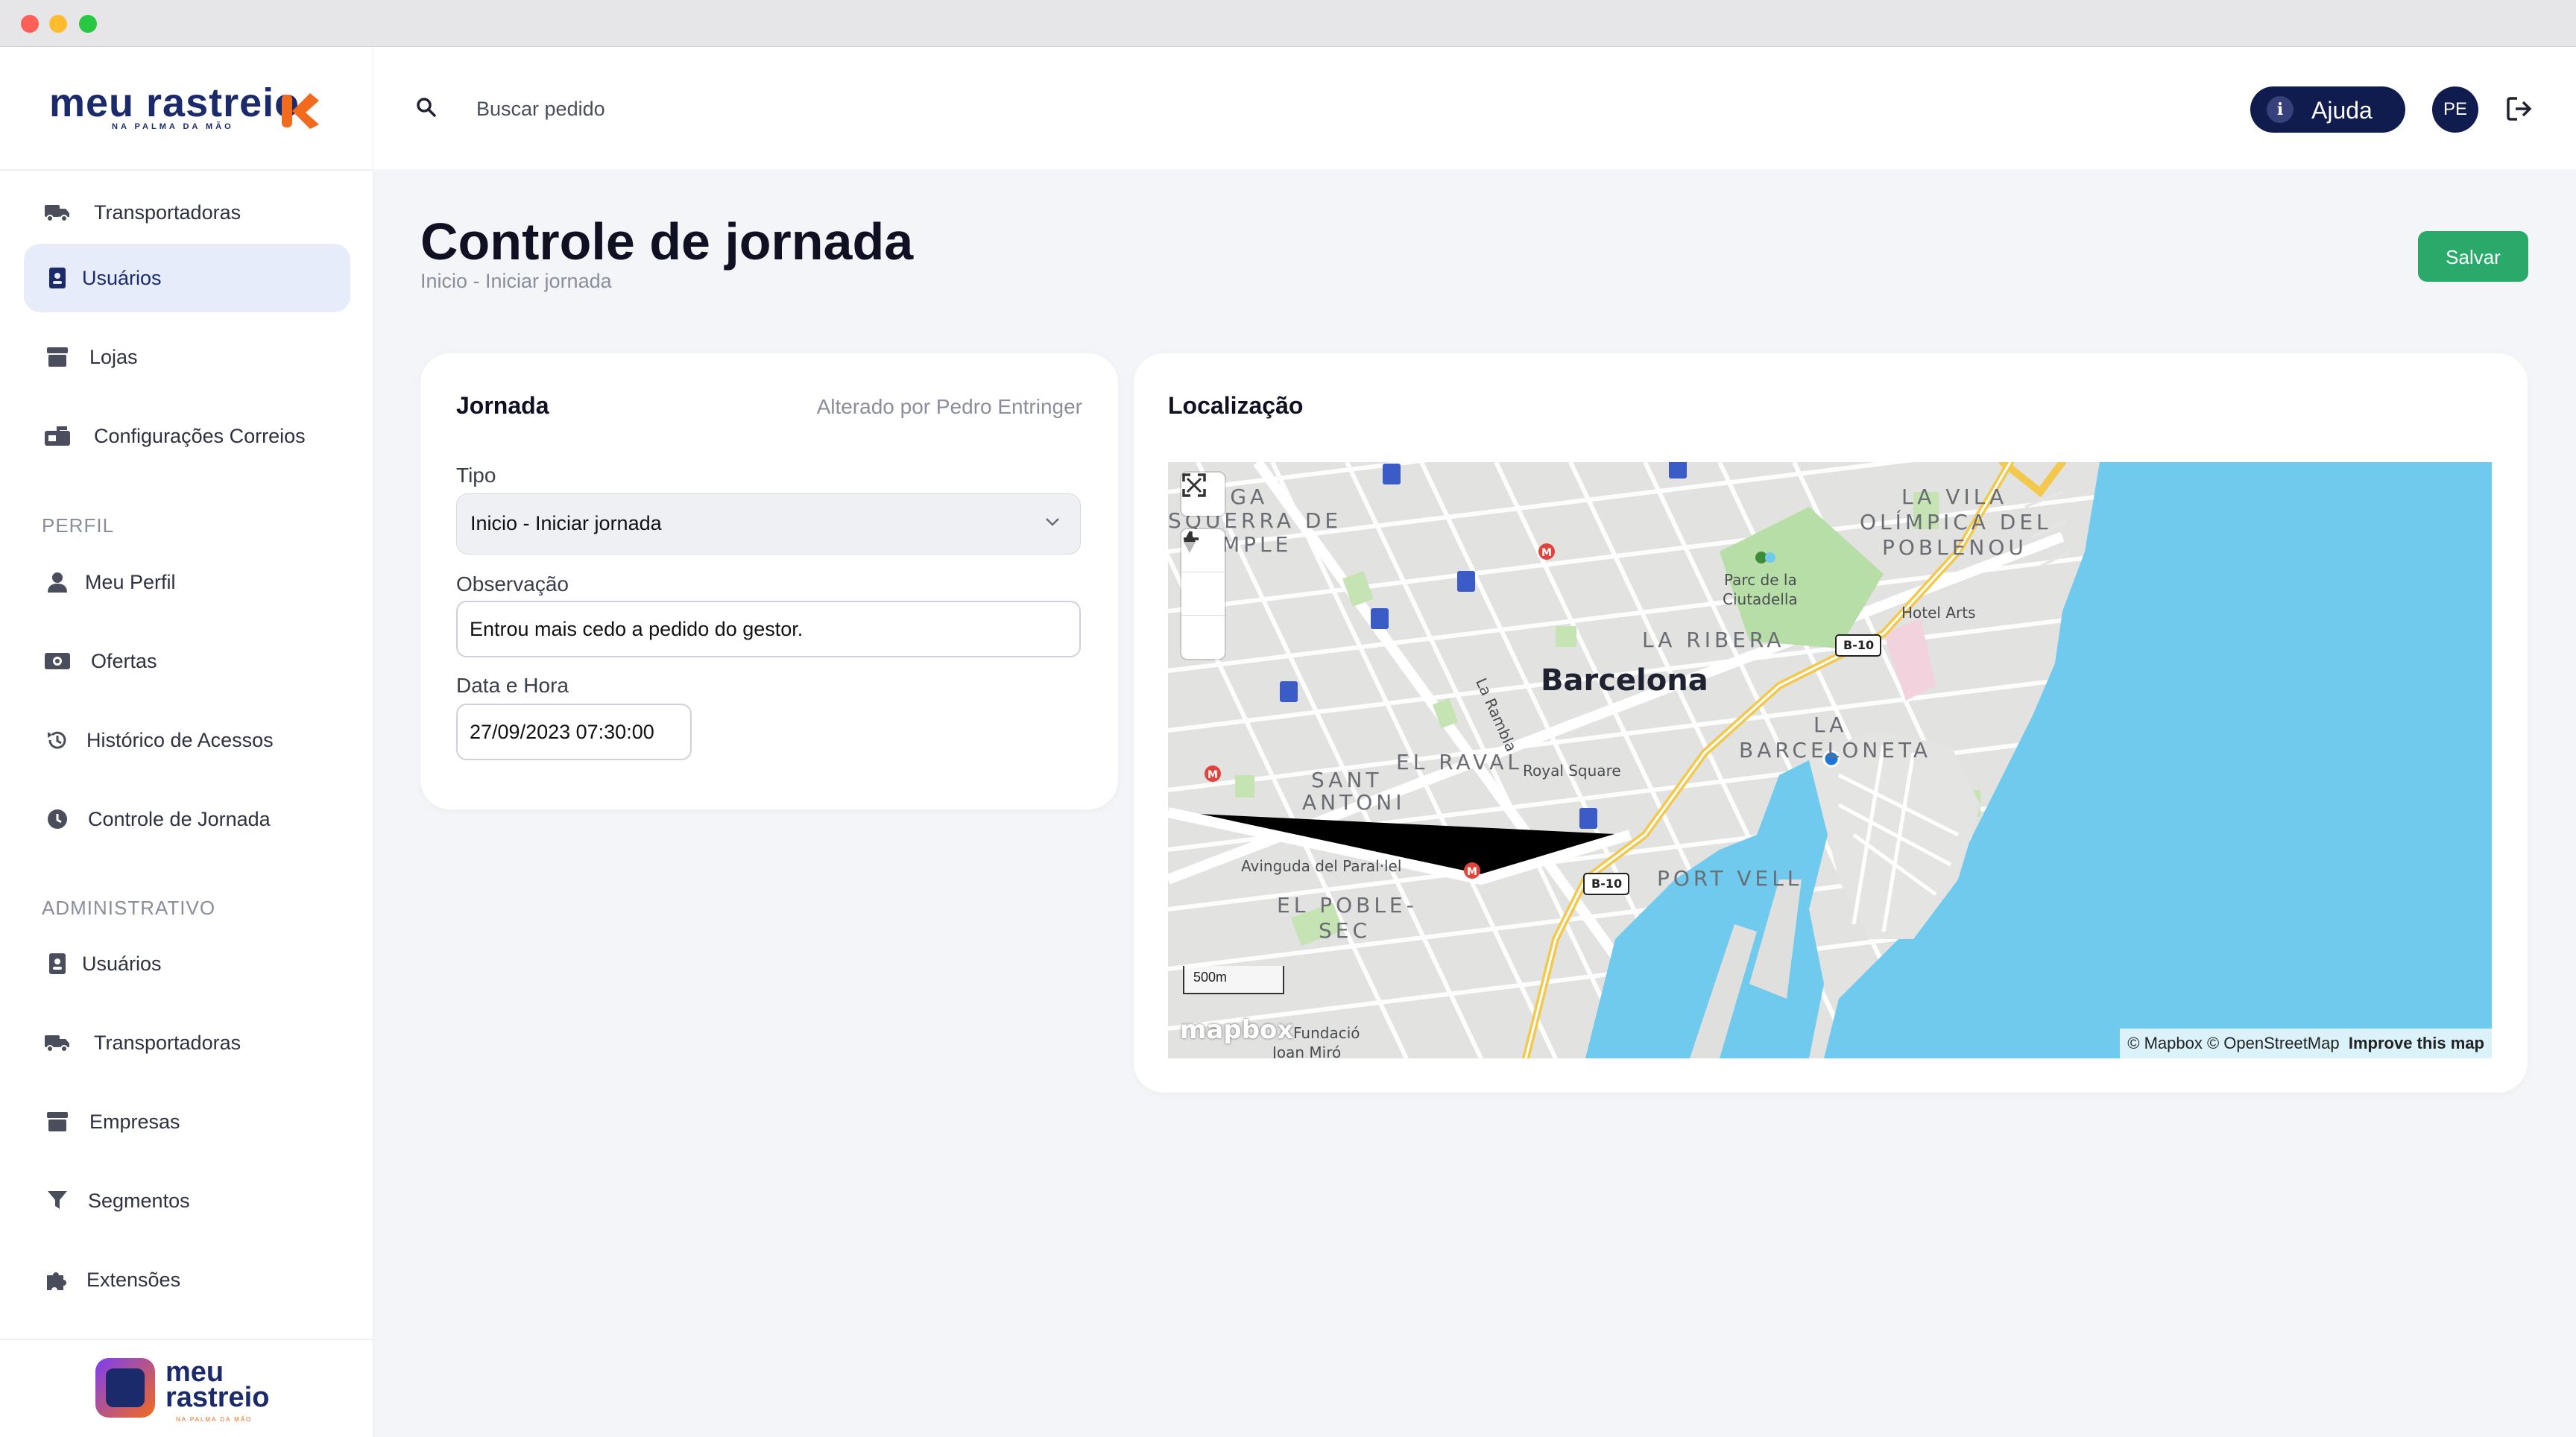  Describe the element at coordinates (187, 1279) in the screenshot. I see `sidebar-item-extensoes: Extensões` at that location.